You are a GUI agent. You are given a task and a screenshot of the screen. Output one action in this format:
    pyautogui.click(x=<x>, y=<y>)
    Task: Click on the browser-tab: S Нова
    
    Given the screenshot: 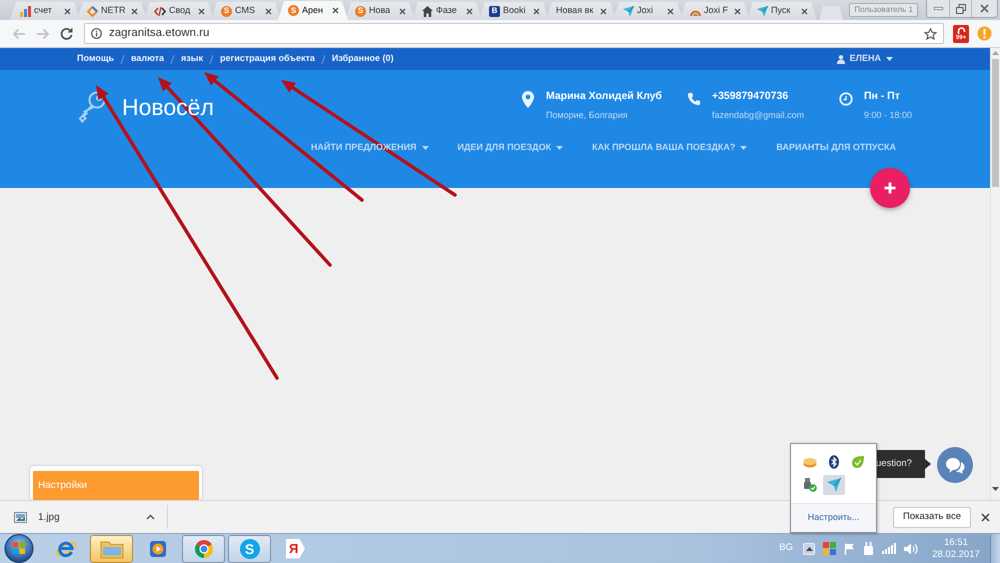 What is the action you would take?
    pyautogui.click(x=380, y=11)
    